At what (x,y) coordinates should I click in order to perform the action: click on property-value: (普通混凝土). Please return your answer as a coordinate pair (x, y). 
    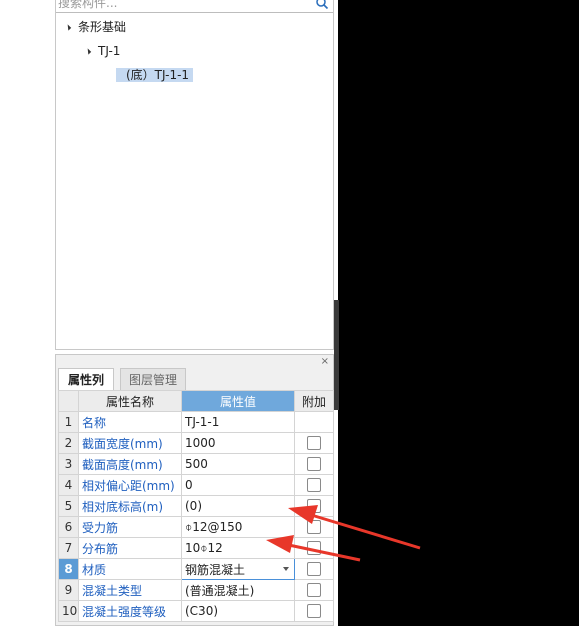
    Looking at the image, I should click on (238, 590).